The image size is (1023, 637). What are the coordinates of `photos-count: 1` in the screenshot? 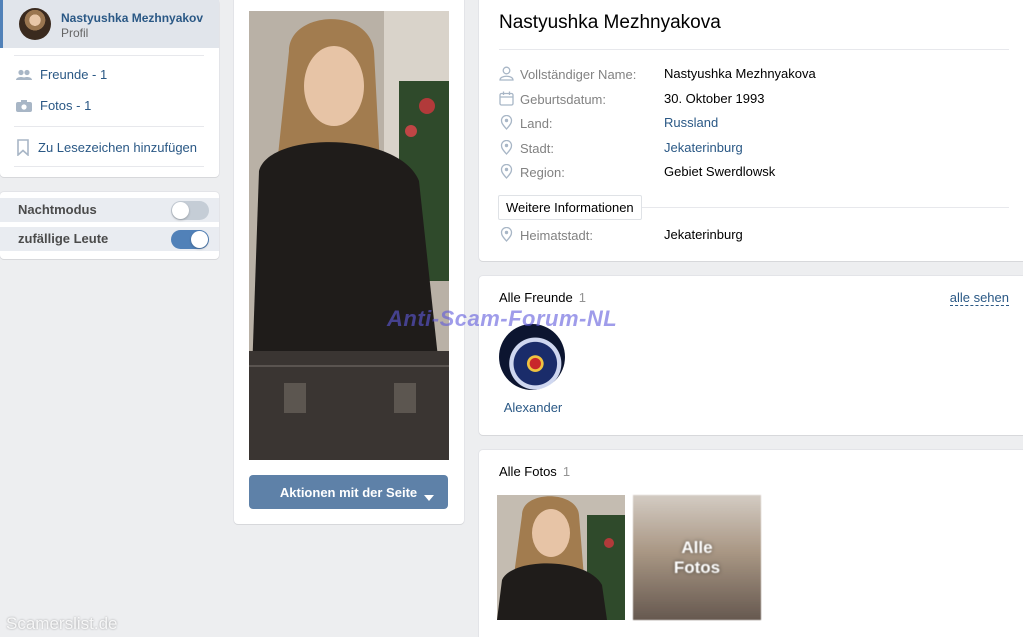 It's located at (566, 471).